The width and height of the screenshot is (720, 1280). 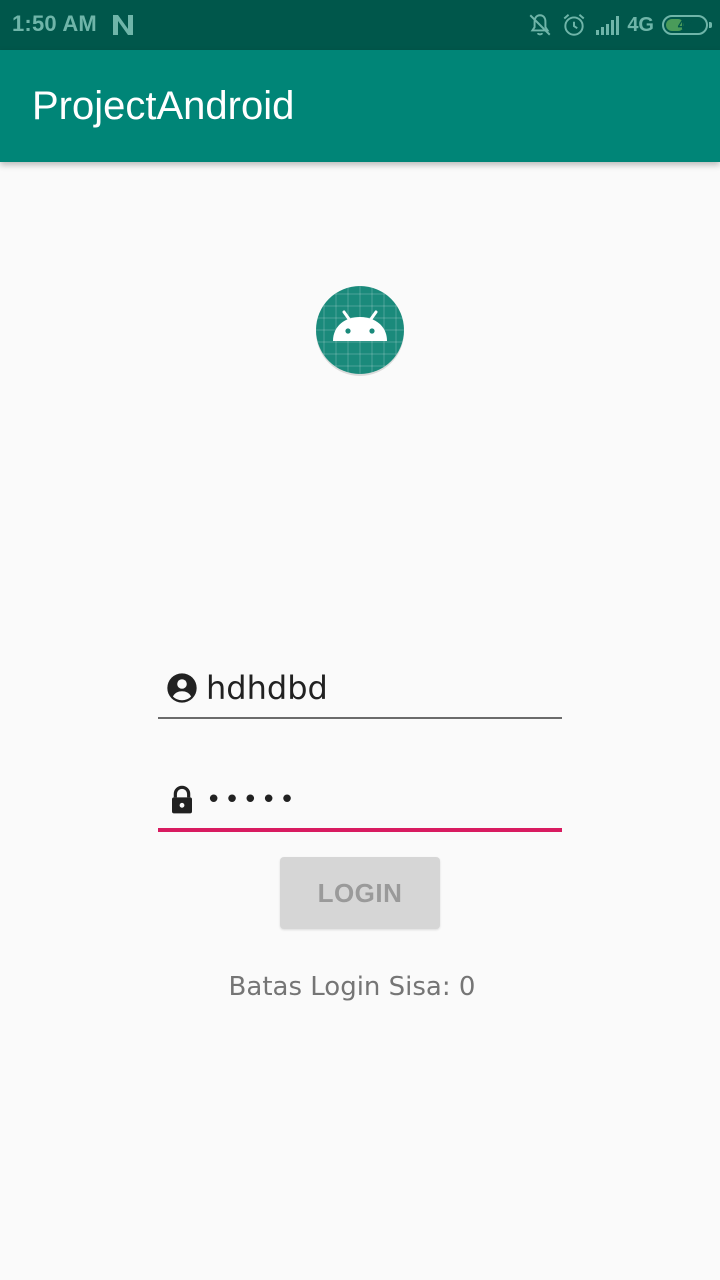 I want to click on app-title: ProjectAndroid, so click(x=163, y=106).